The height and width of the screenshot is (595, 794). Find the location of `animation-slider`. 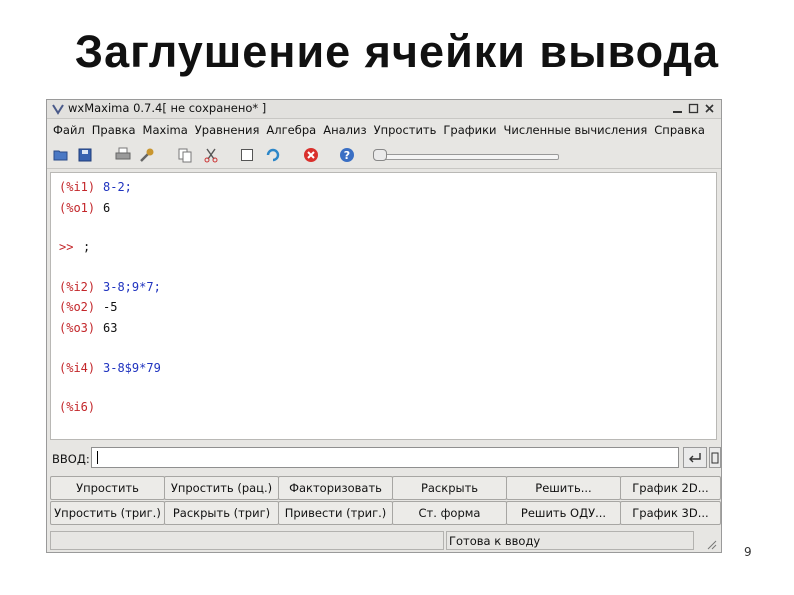

animation-slider is located at coordinates (468, 157).